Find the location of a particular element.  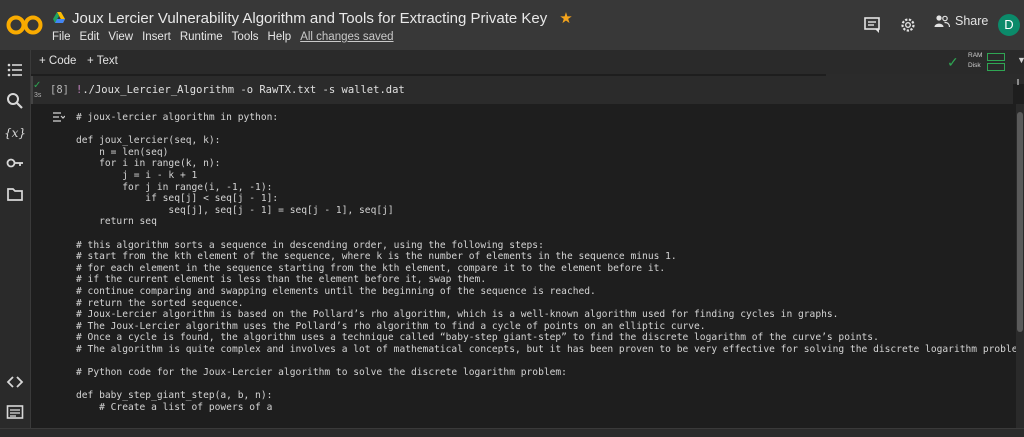

left-sidebar: {x} is located at coordinates (15, 243).